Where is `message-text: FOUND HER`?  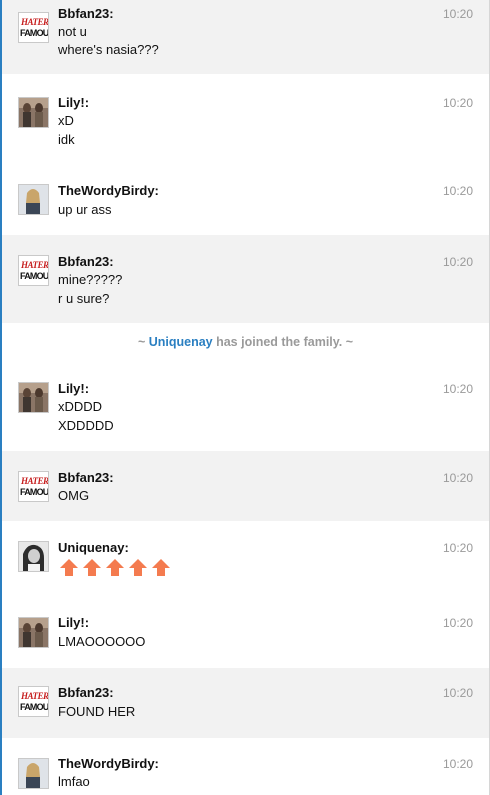 message-text: FOUND HER is located at coordinates (97, 711).